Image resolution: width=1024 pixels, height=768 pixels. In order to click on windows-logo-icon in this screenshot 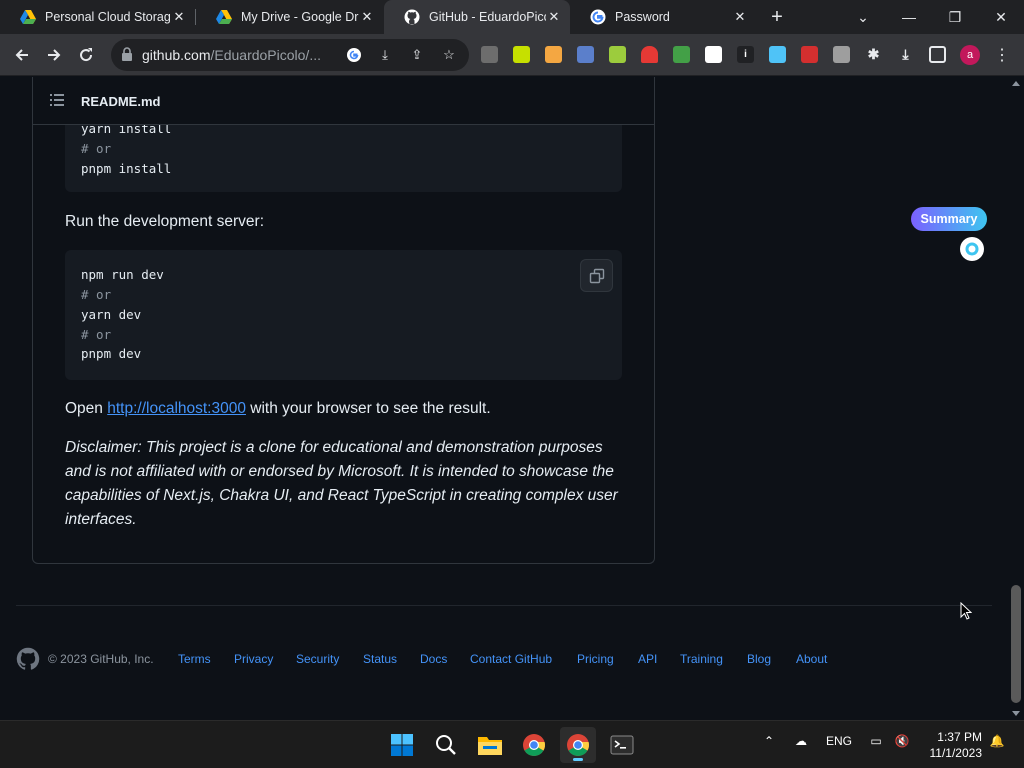, I will do `click(402, 745)`.